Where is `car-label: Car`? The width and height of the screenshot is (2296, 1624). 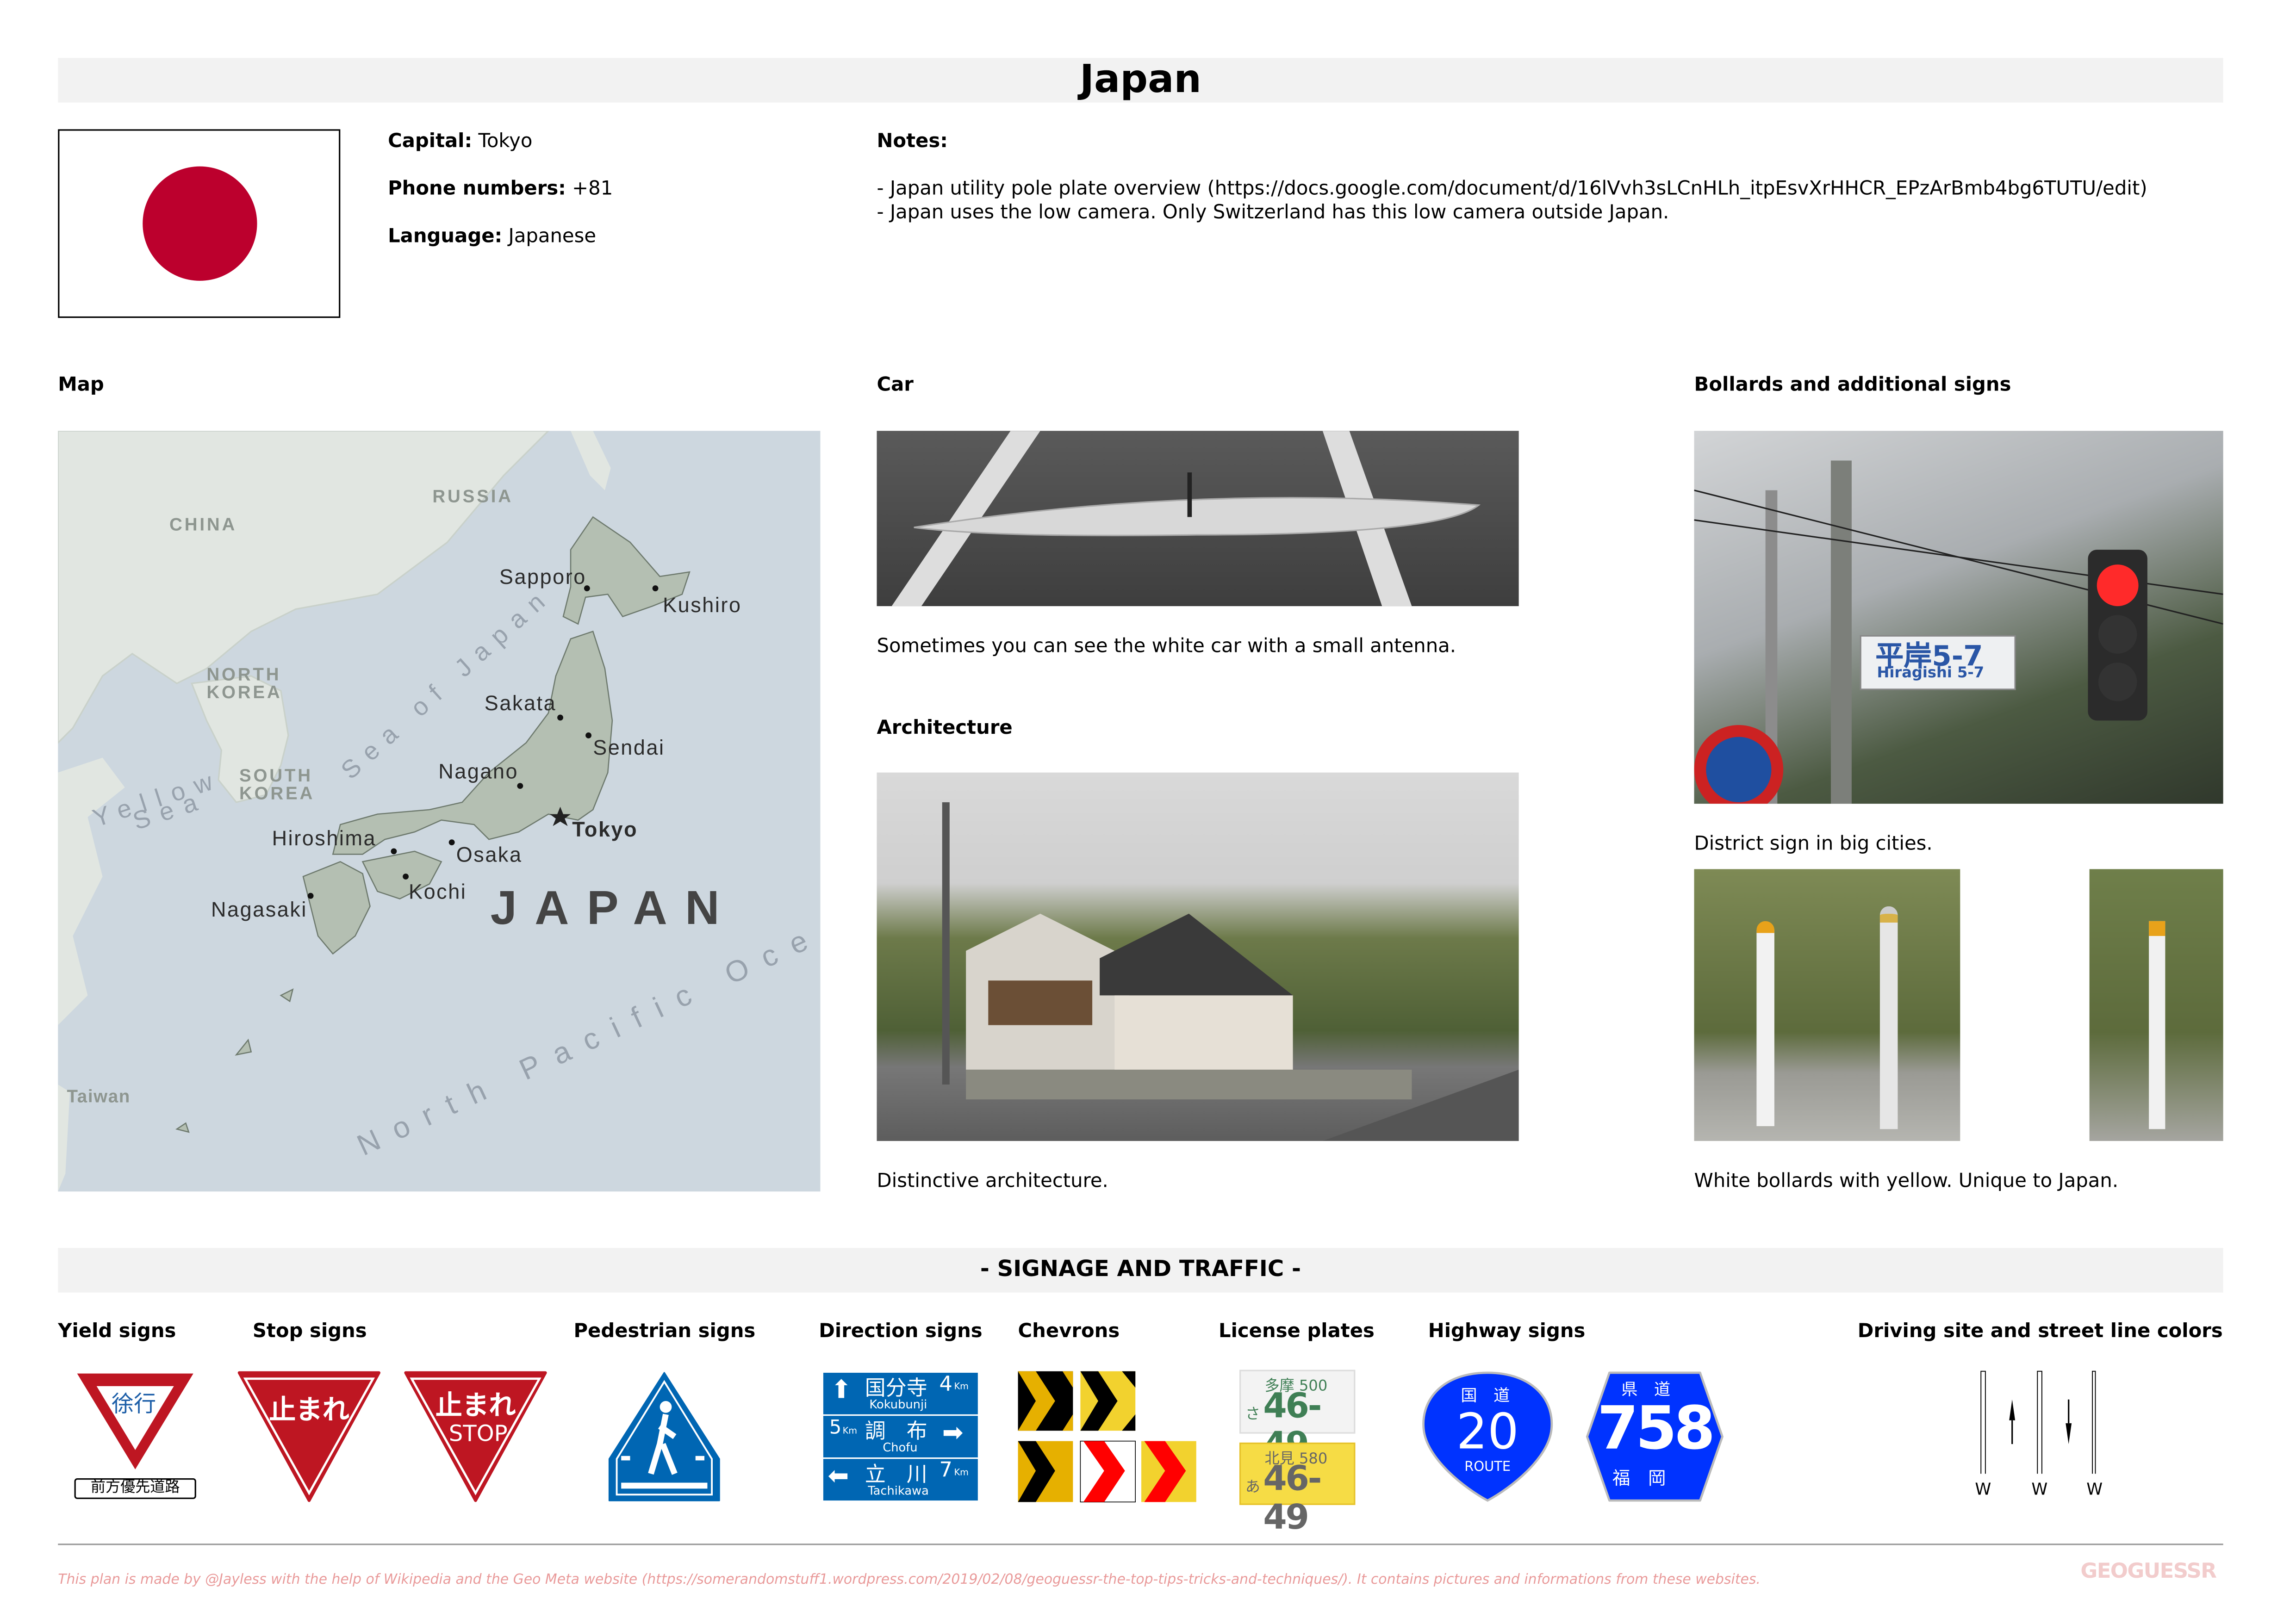 car-label: Car is located at coordinates (895, 385).